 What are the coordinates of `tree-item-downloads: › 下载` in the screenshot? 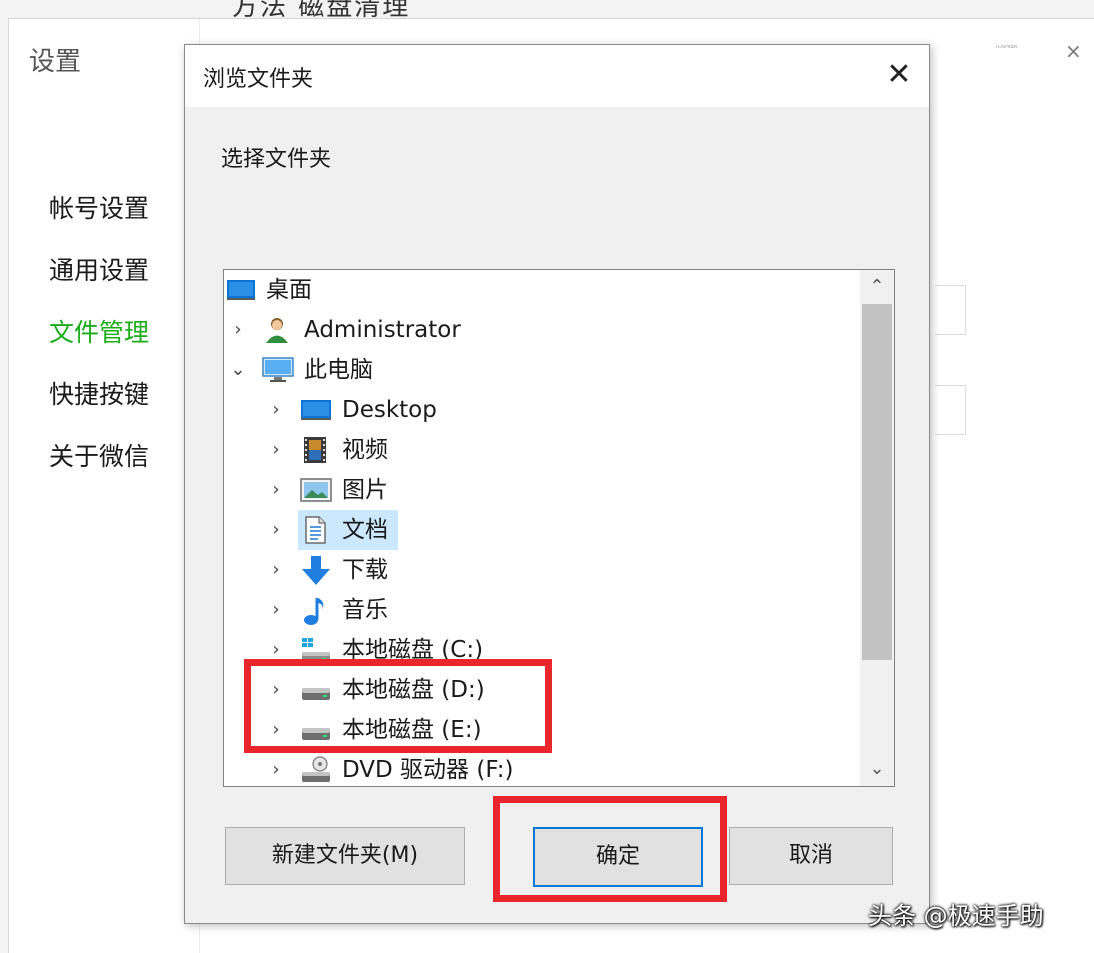 It's located at (542, 570).